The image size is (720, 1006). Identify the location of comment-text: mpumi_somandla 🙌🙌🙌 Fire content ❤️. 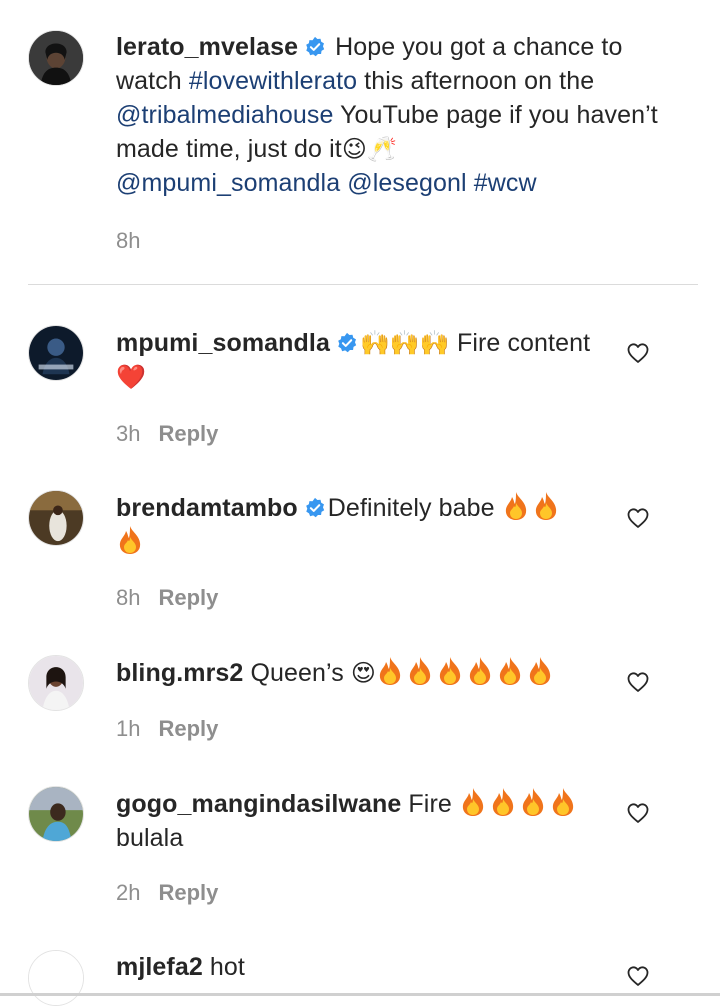
(356, 360).